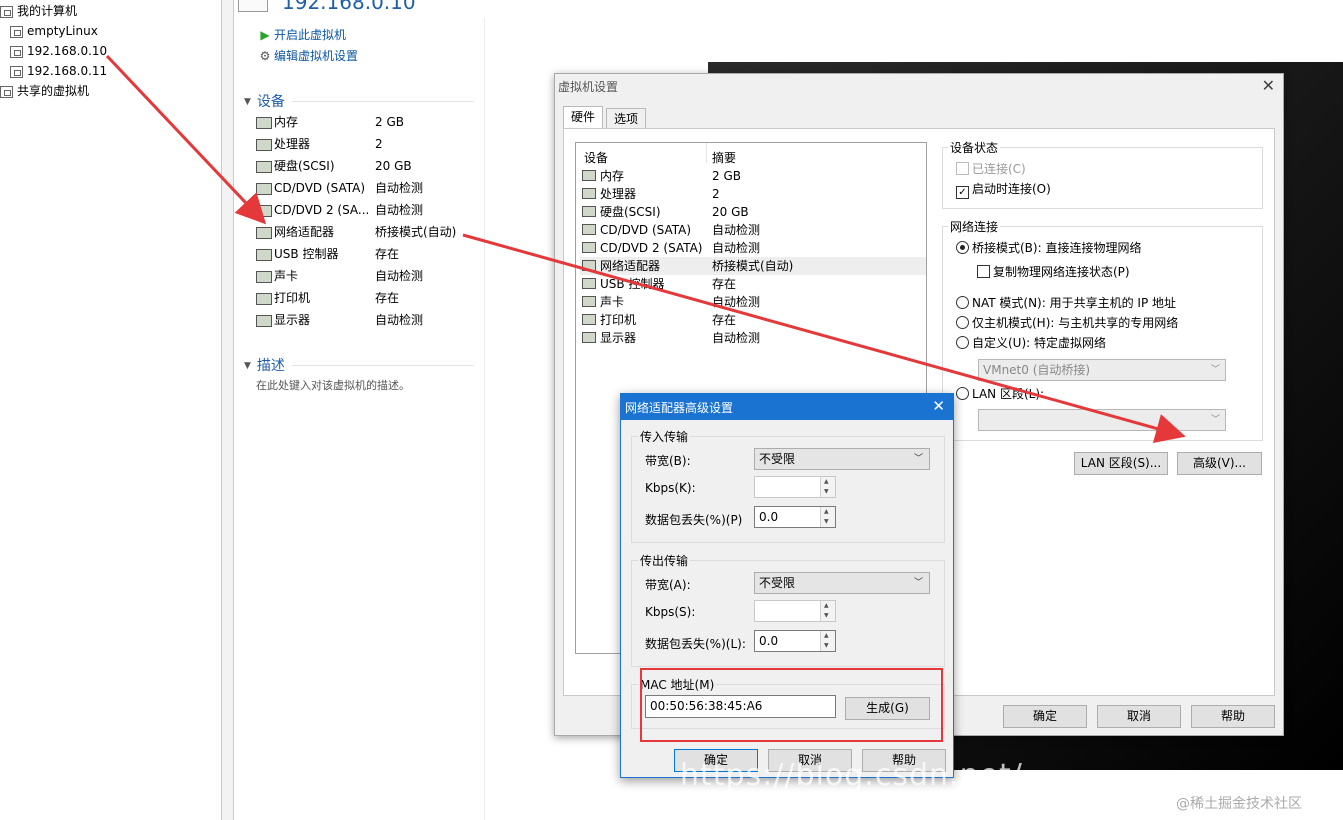 The height and width of the screenshot is (820, 1343). I want to click on bridged-radio: 桥接模式(B): 直接连接物理网络, so click(1048, 248).